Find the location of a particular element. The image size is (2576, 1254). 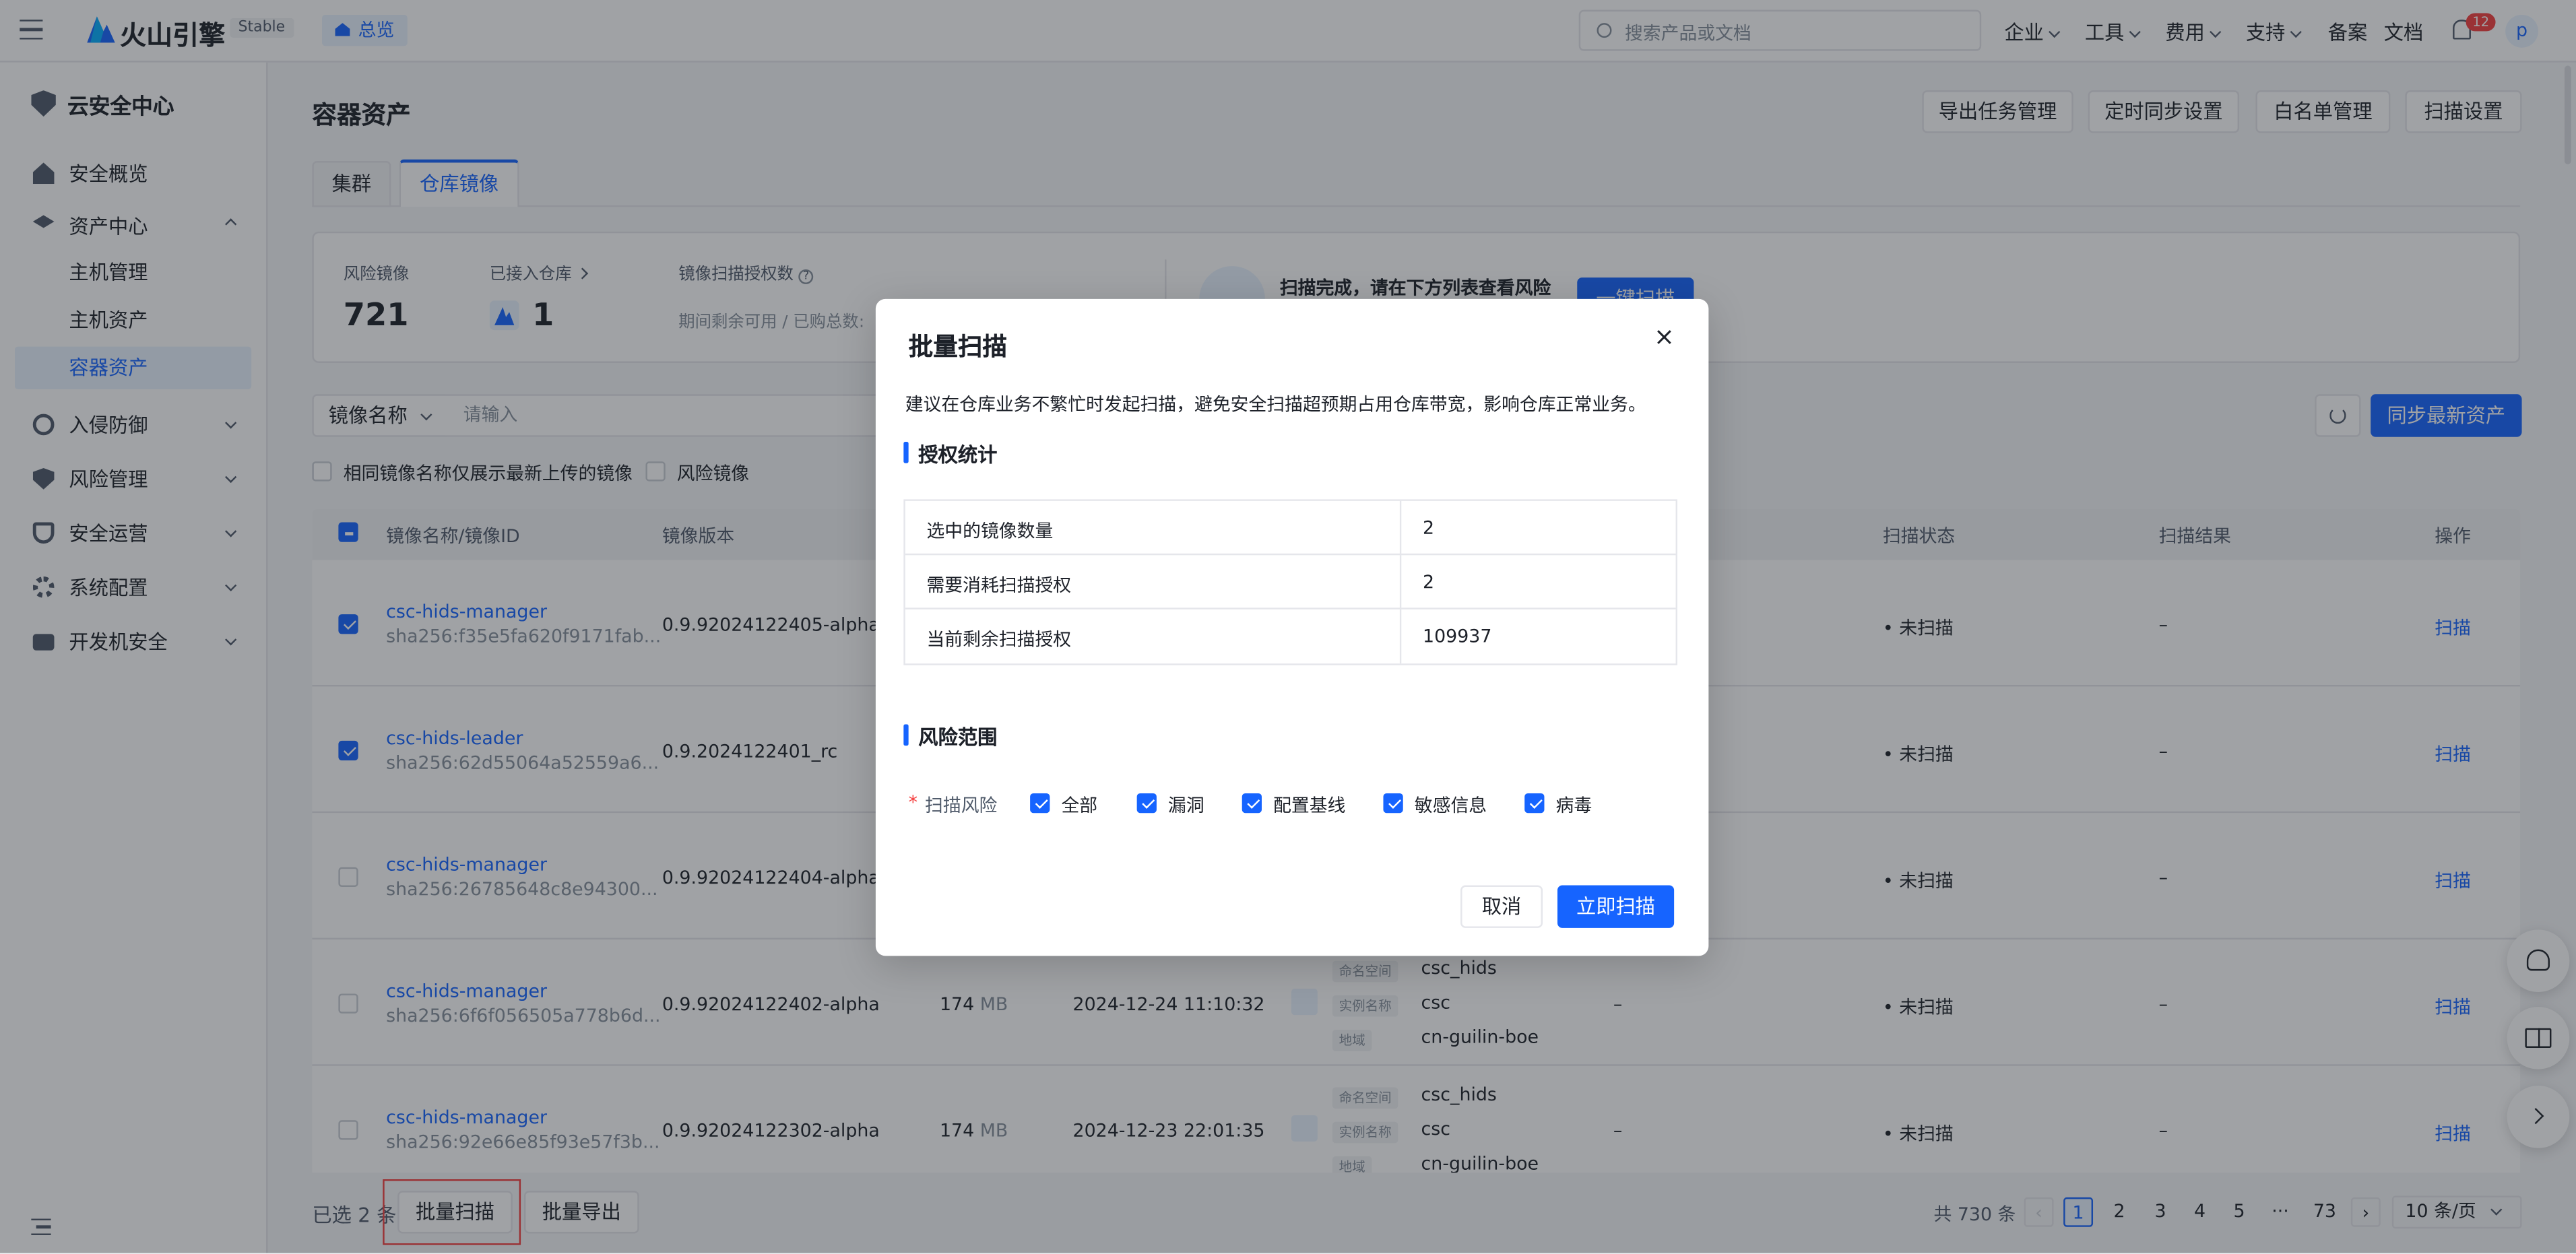

risk-all-label: 全部 is located at coordinates (1079, 805).